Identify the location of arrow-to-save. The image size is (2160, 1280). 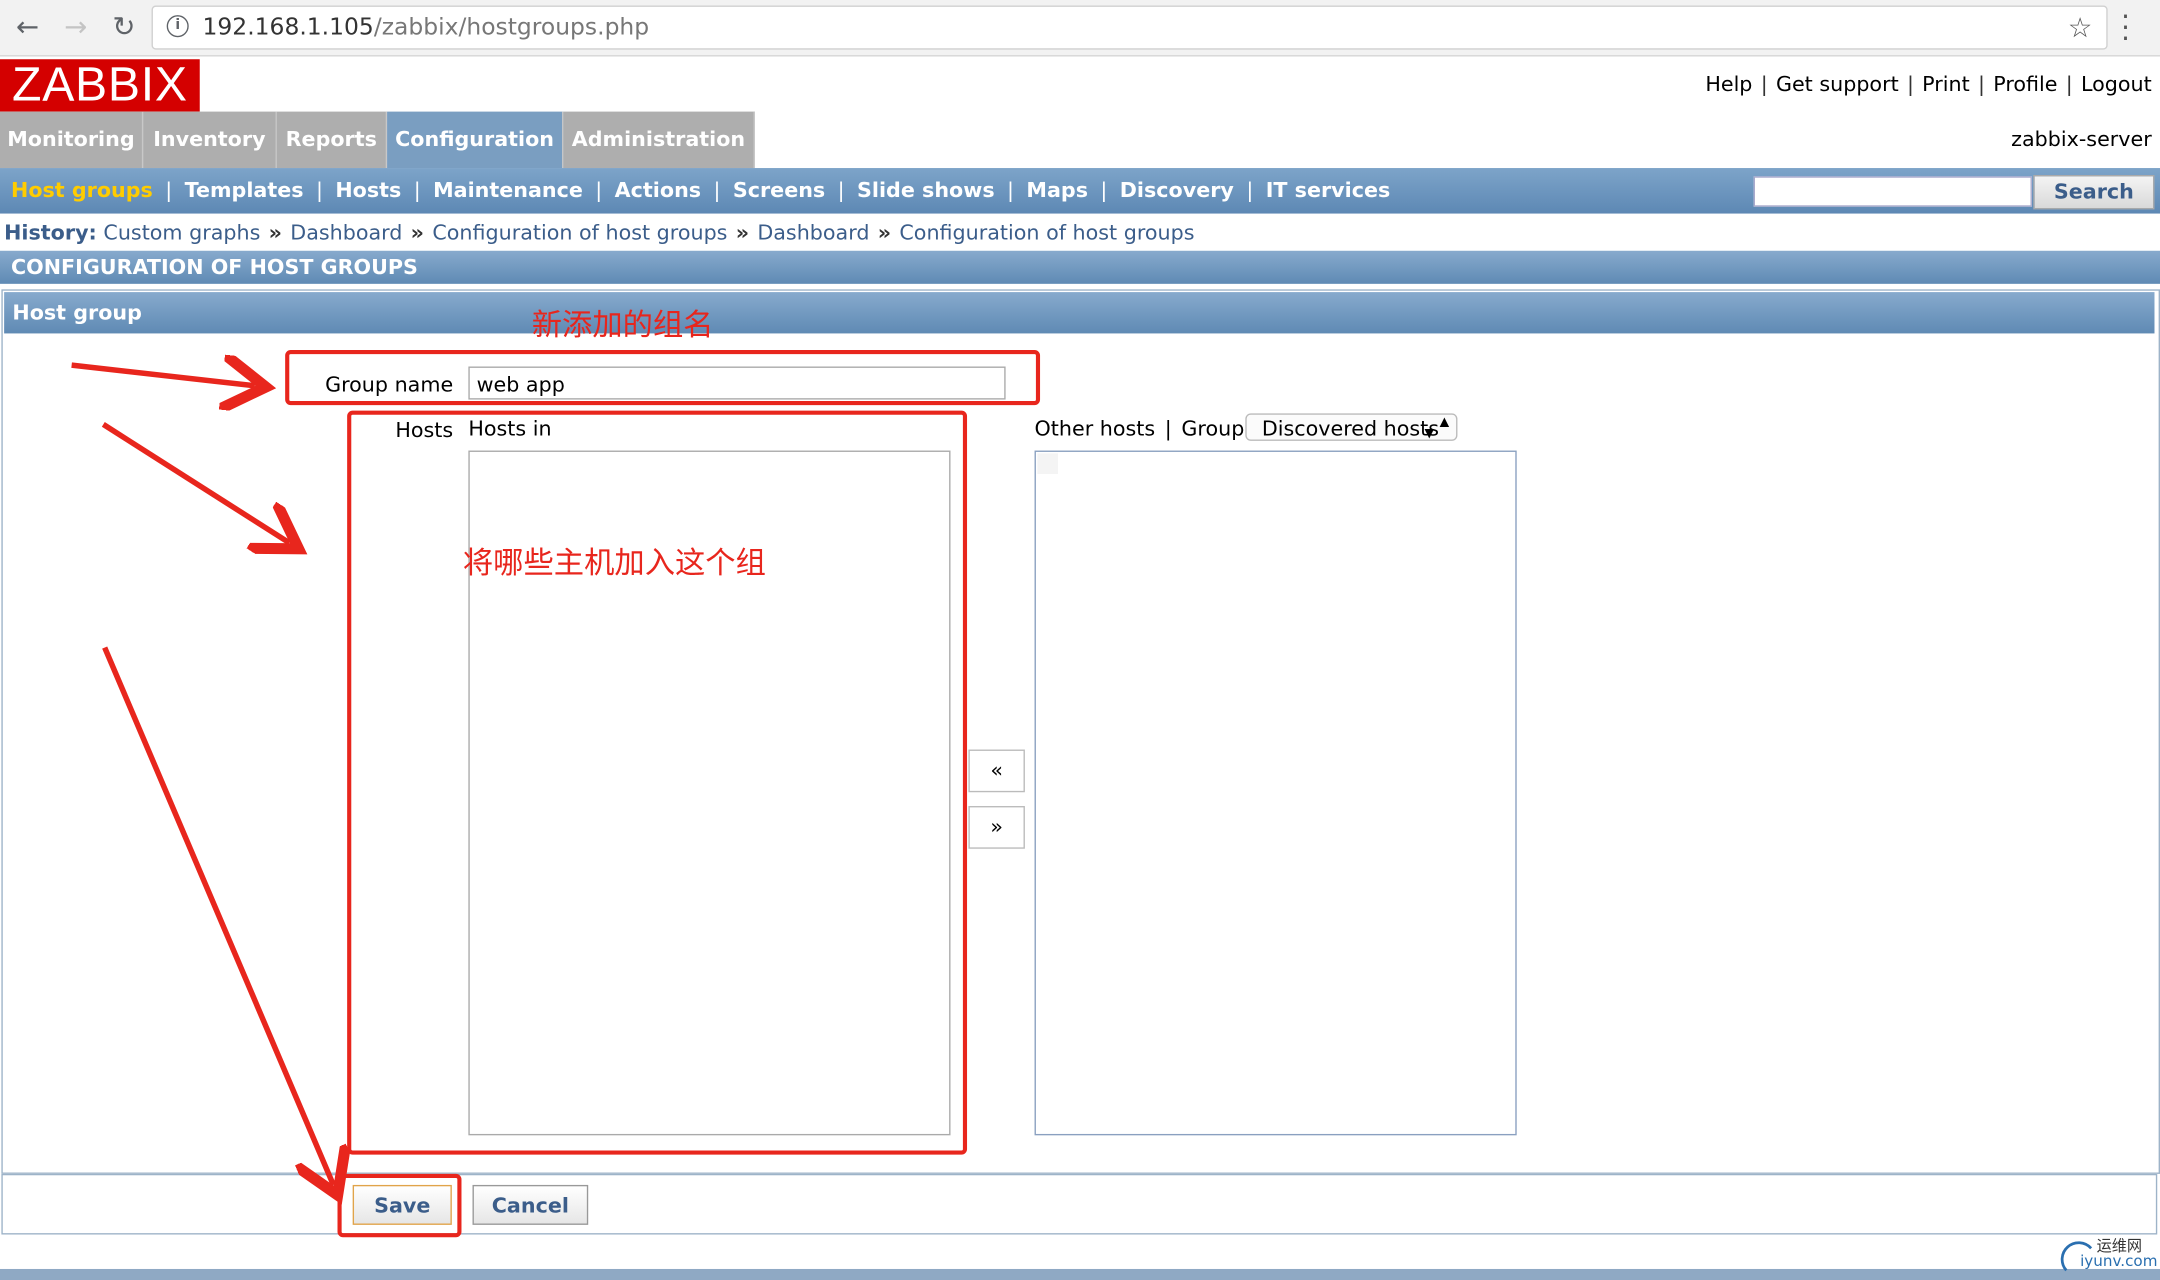
(218, 915).